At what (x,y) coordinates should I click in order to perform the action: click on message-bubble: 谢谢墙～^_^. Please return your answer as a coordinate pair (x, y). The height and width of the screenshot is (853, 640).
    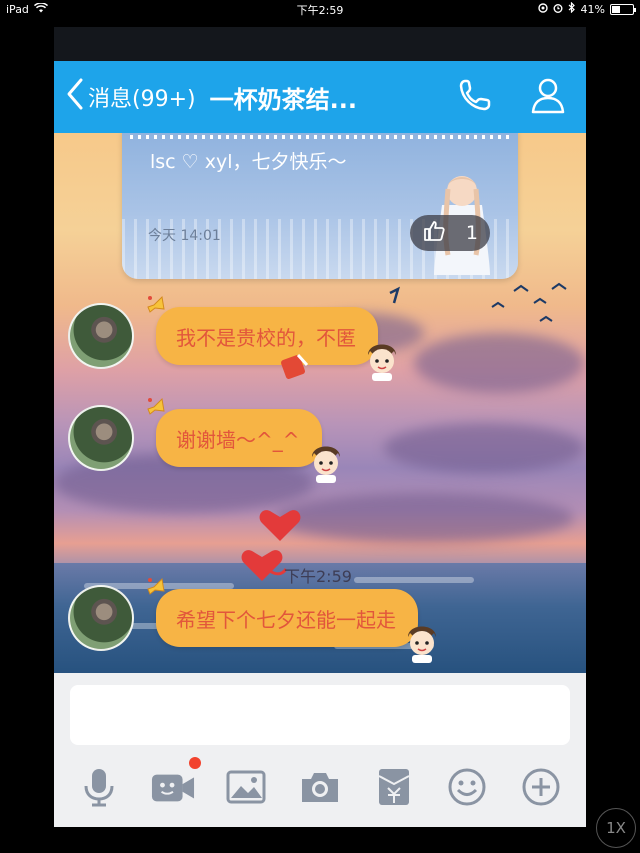
    Looking at the image, I should click on (243, 440).